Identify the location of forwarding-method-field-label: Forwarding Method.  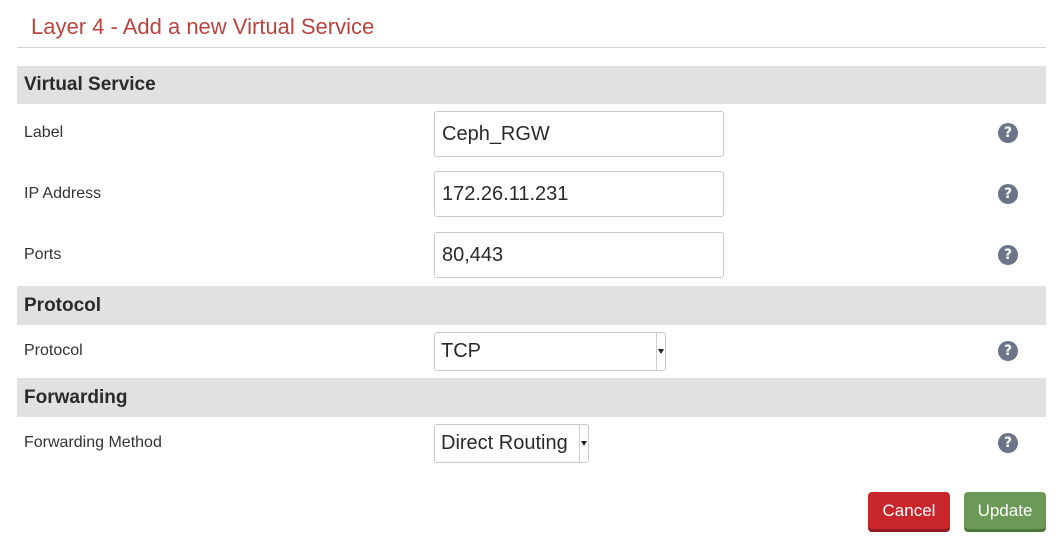
(93, 442).